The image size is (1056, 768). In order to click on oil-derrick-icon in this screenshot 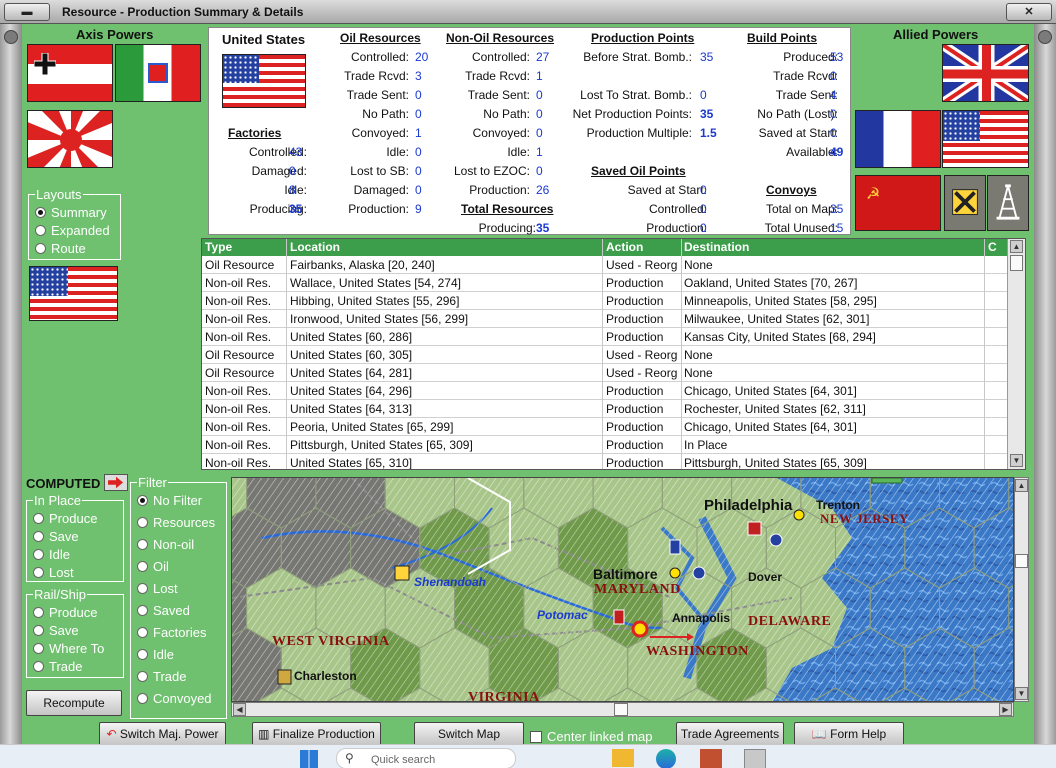, I will do `click(1008, 203)`.